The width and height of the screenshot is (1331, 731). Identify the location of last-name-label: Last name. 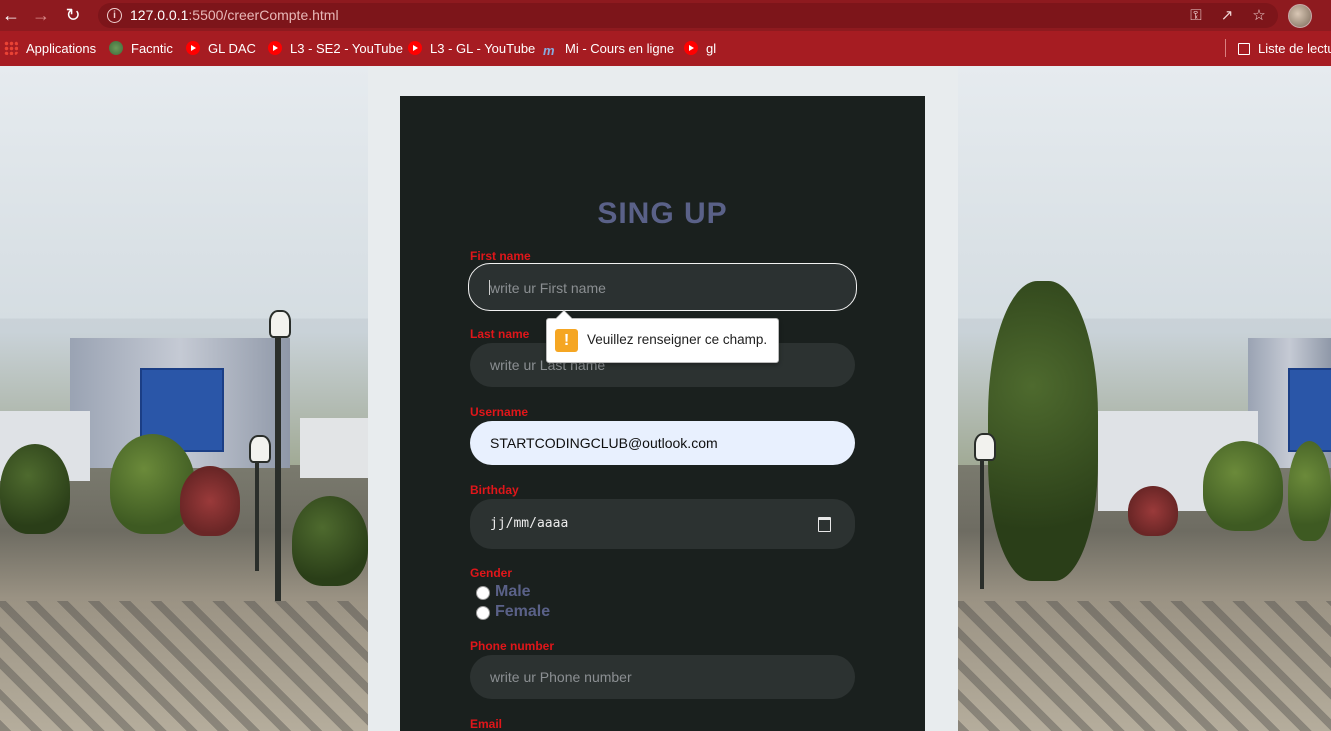
(500, 334).